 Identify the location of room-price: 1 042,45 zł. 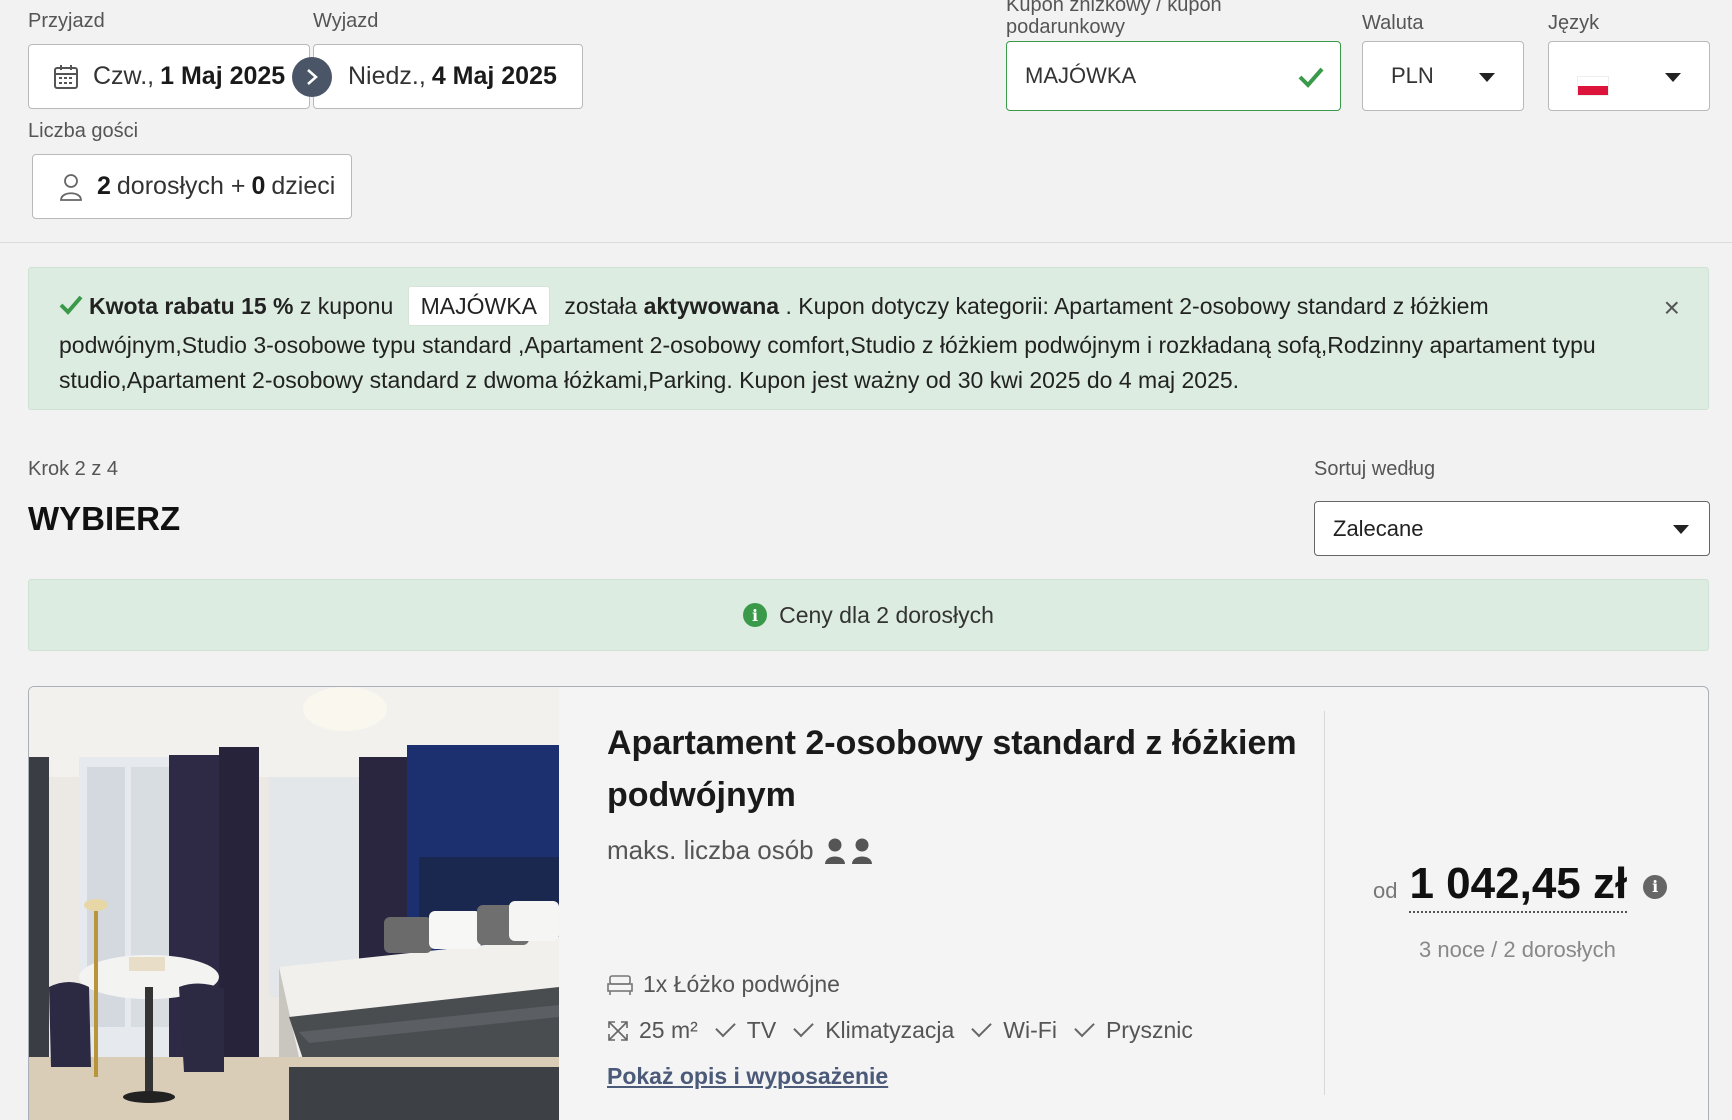
(1518, 885).